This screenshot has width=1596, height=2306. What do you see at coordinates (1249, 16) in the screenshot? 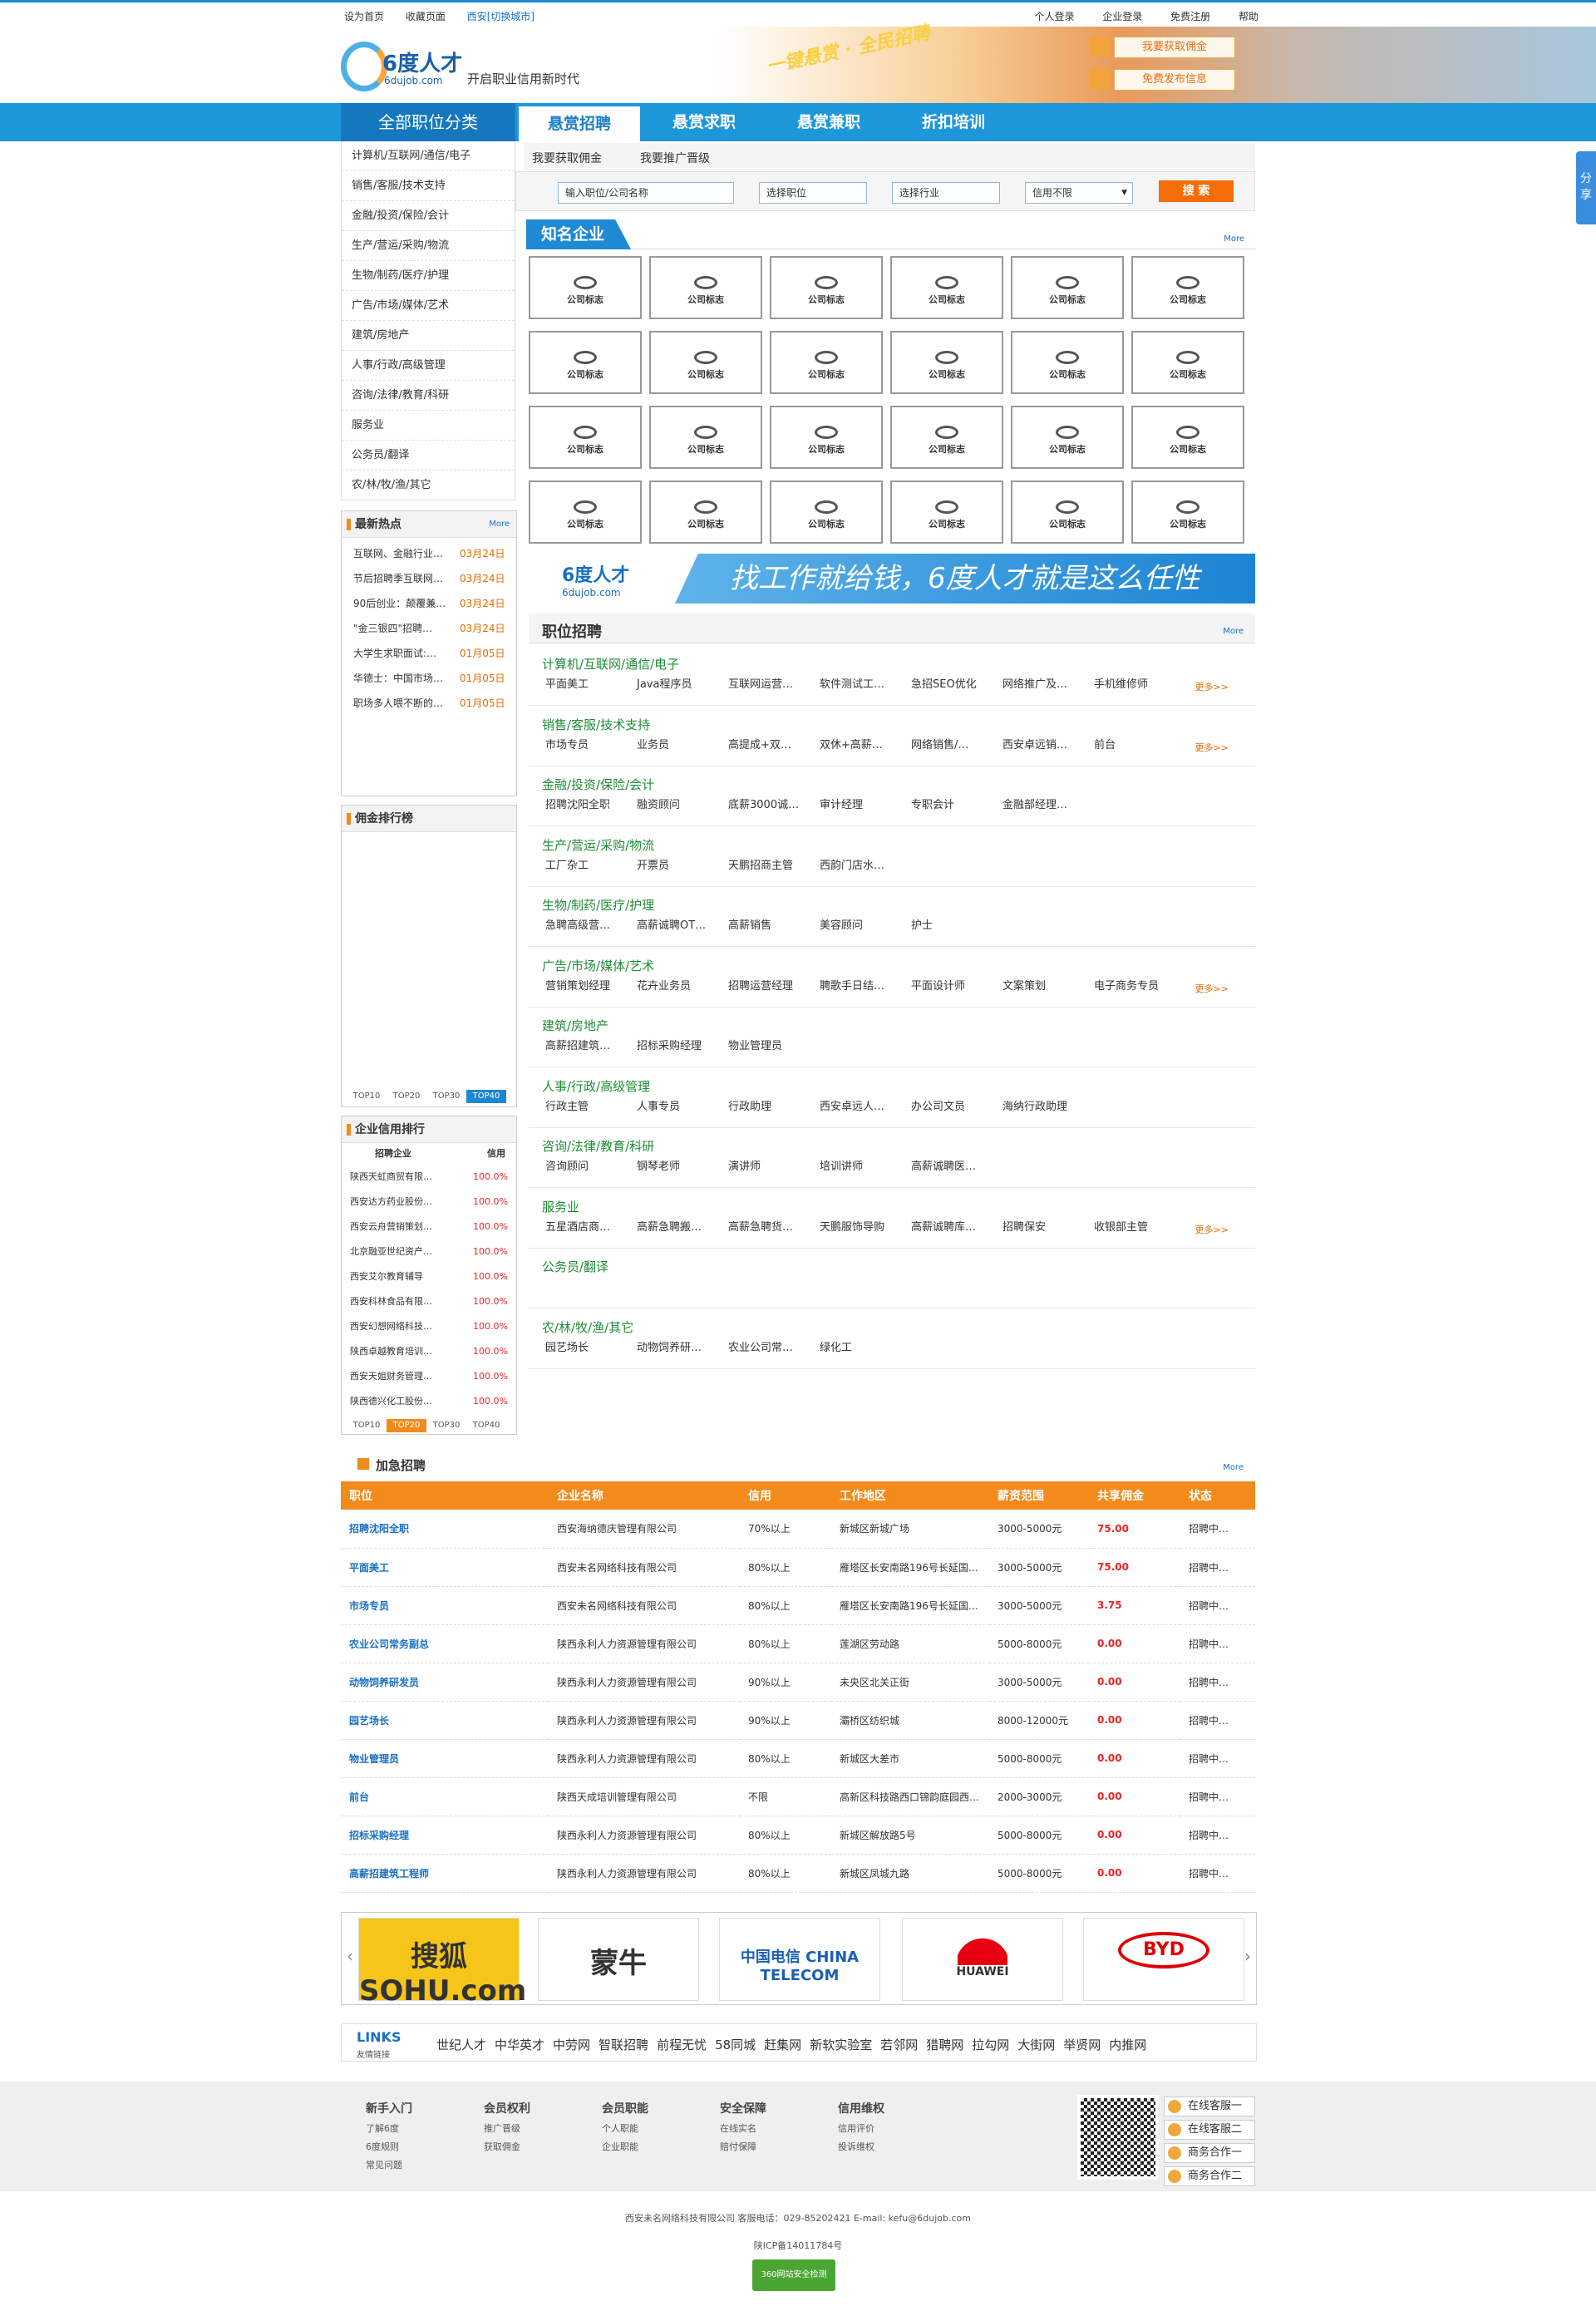
I see `help-link: 帮助` at bounding box center [1249, 16].